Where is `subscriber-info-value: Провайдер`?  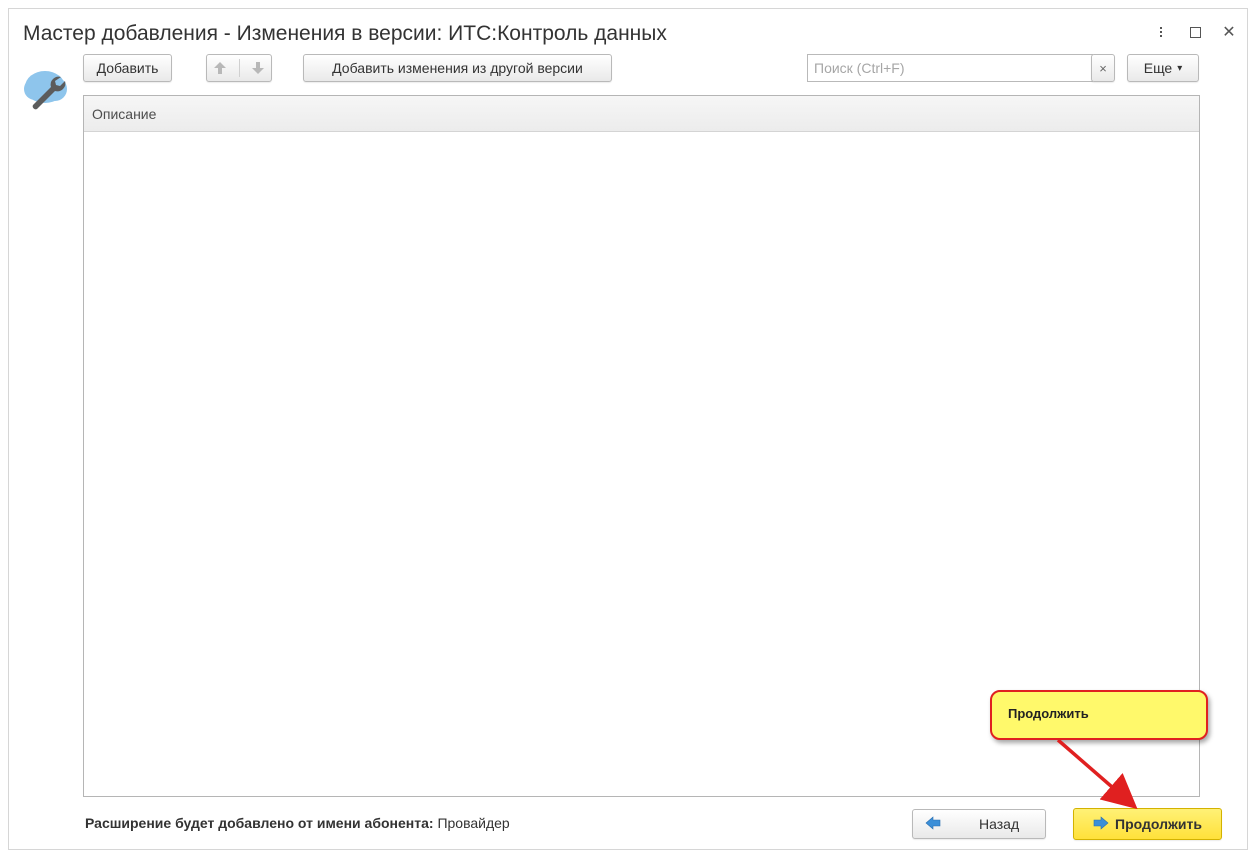 subscriber-info-value: Провайдер is located at coordinates (473, 823).